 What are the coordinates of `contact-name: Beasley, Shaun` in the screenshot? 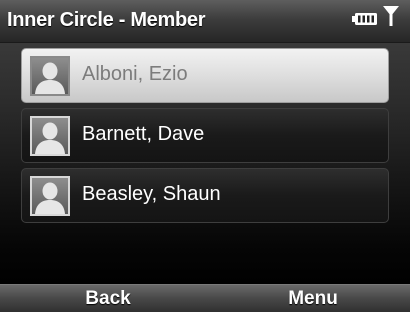 It's located at (151, 194).